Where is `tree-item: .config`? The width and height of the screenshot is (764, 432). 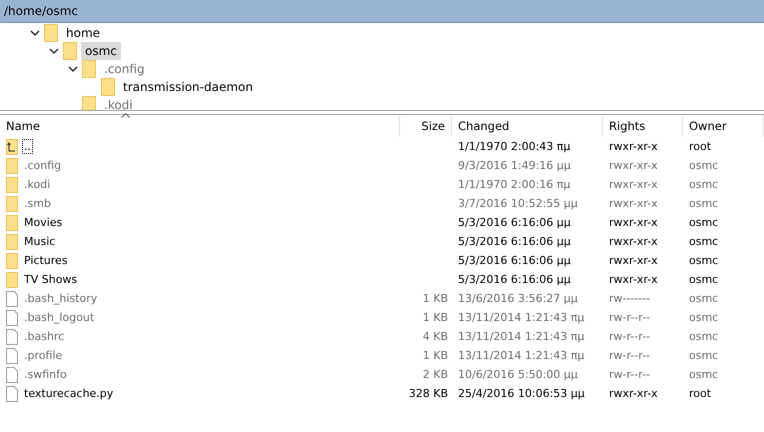 tree-item: .config is located at coordinates (124, 69).